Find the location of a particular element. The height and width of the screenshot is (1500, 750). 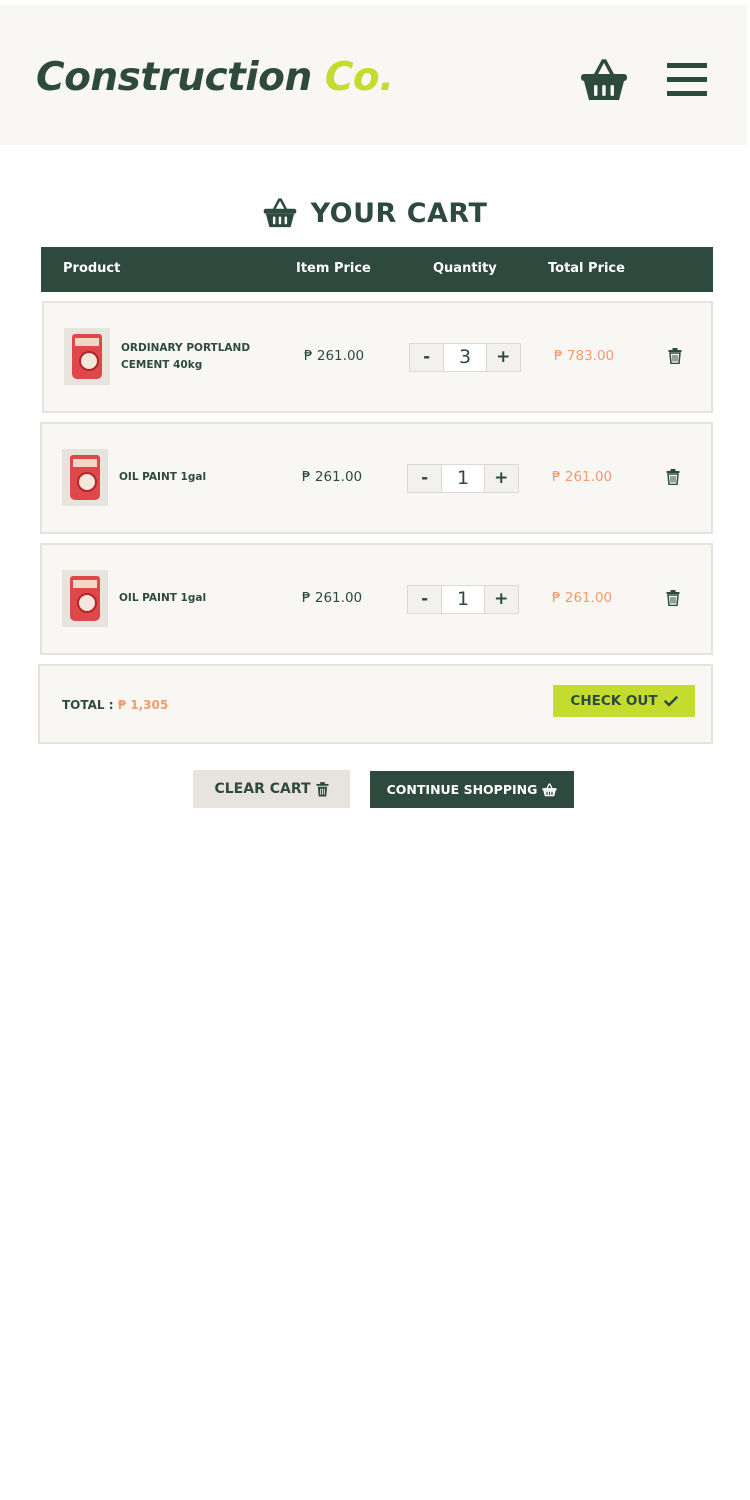

total-value: ₱ 1,305 is located at coordinates (143, 705).